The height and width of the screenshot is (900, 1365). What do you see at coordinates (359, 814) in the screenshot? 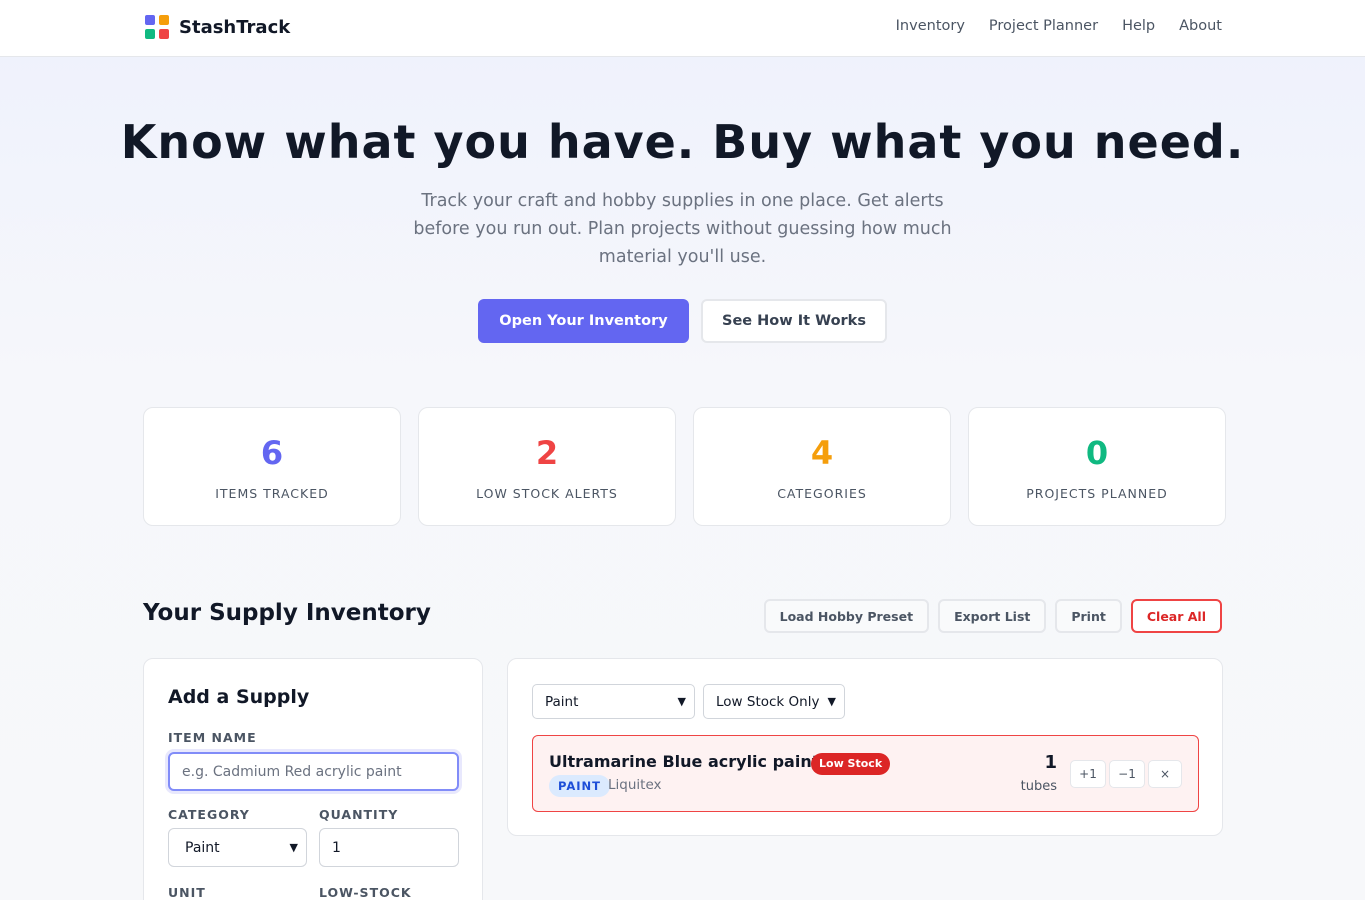
I see `quantity-label: QUANTITY` at bounding box center [359, 814].